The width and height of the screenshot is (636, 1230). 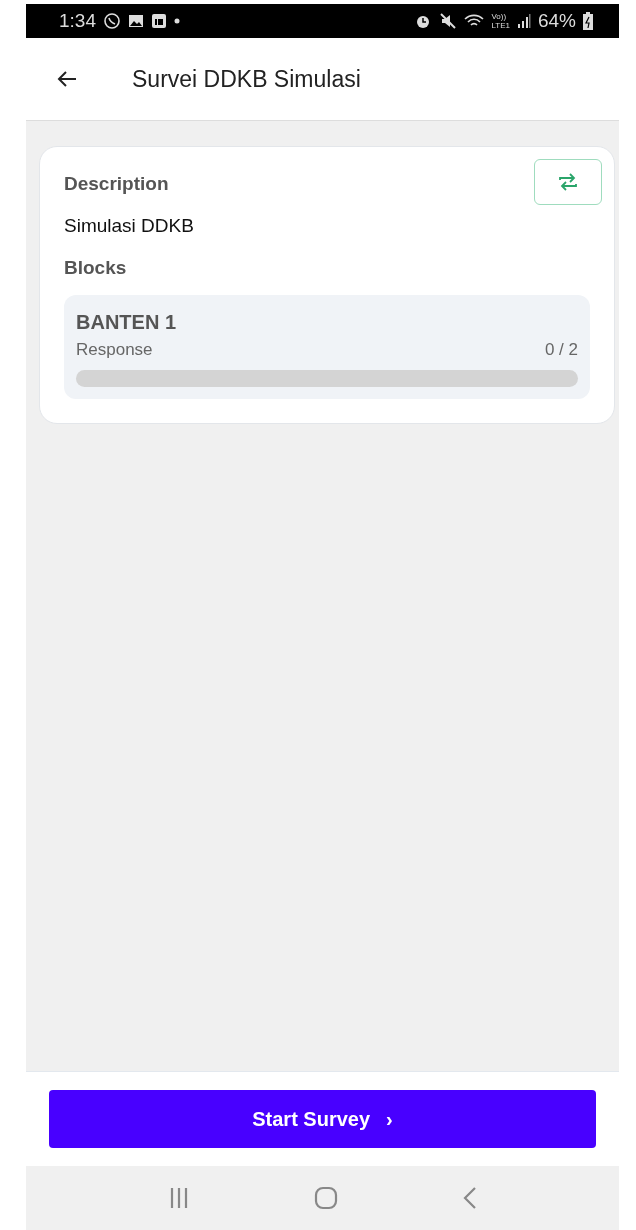 I want to click on swap-arrows-icon, so click(x=568, y=182).